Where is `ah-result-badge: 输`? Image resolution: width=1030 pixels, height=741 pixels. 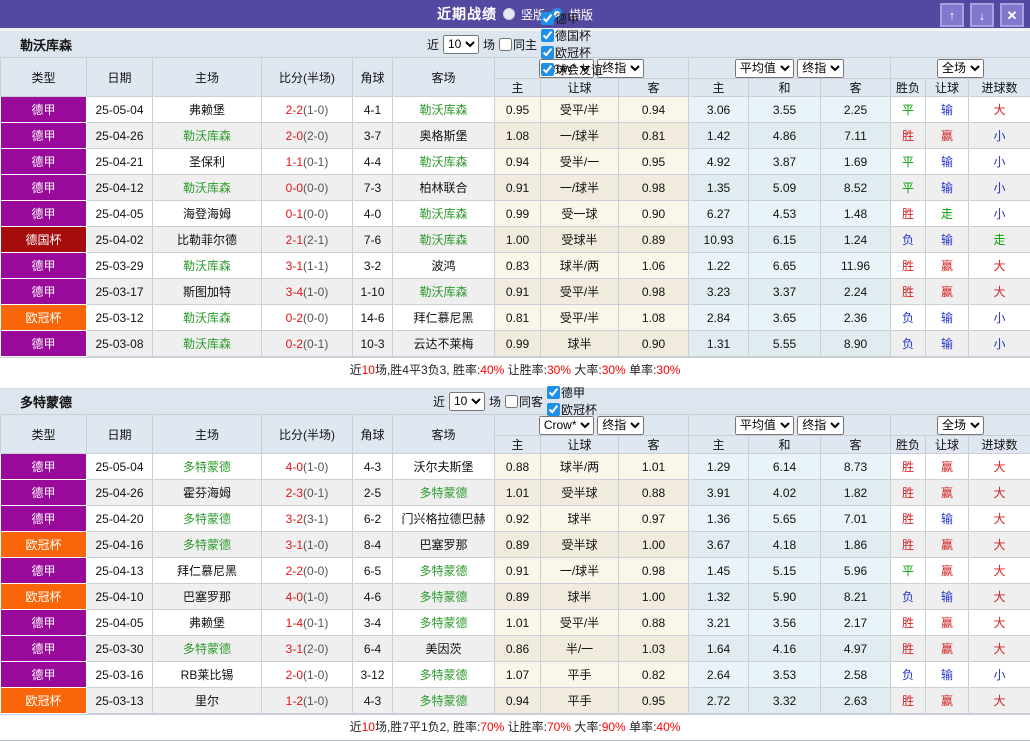 ah-result-badge: 输 is located at coordinates (947, 188).